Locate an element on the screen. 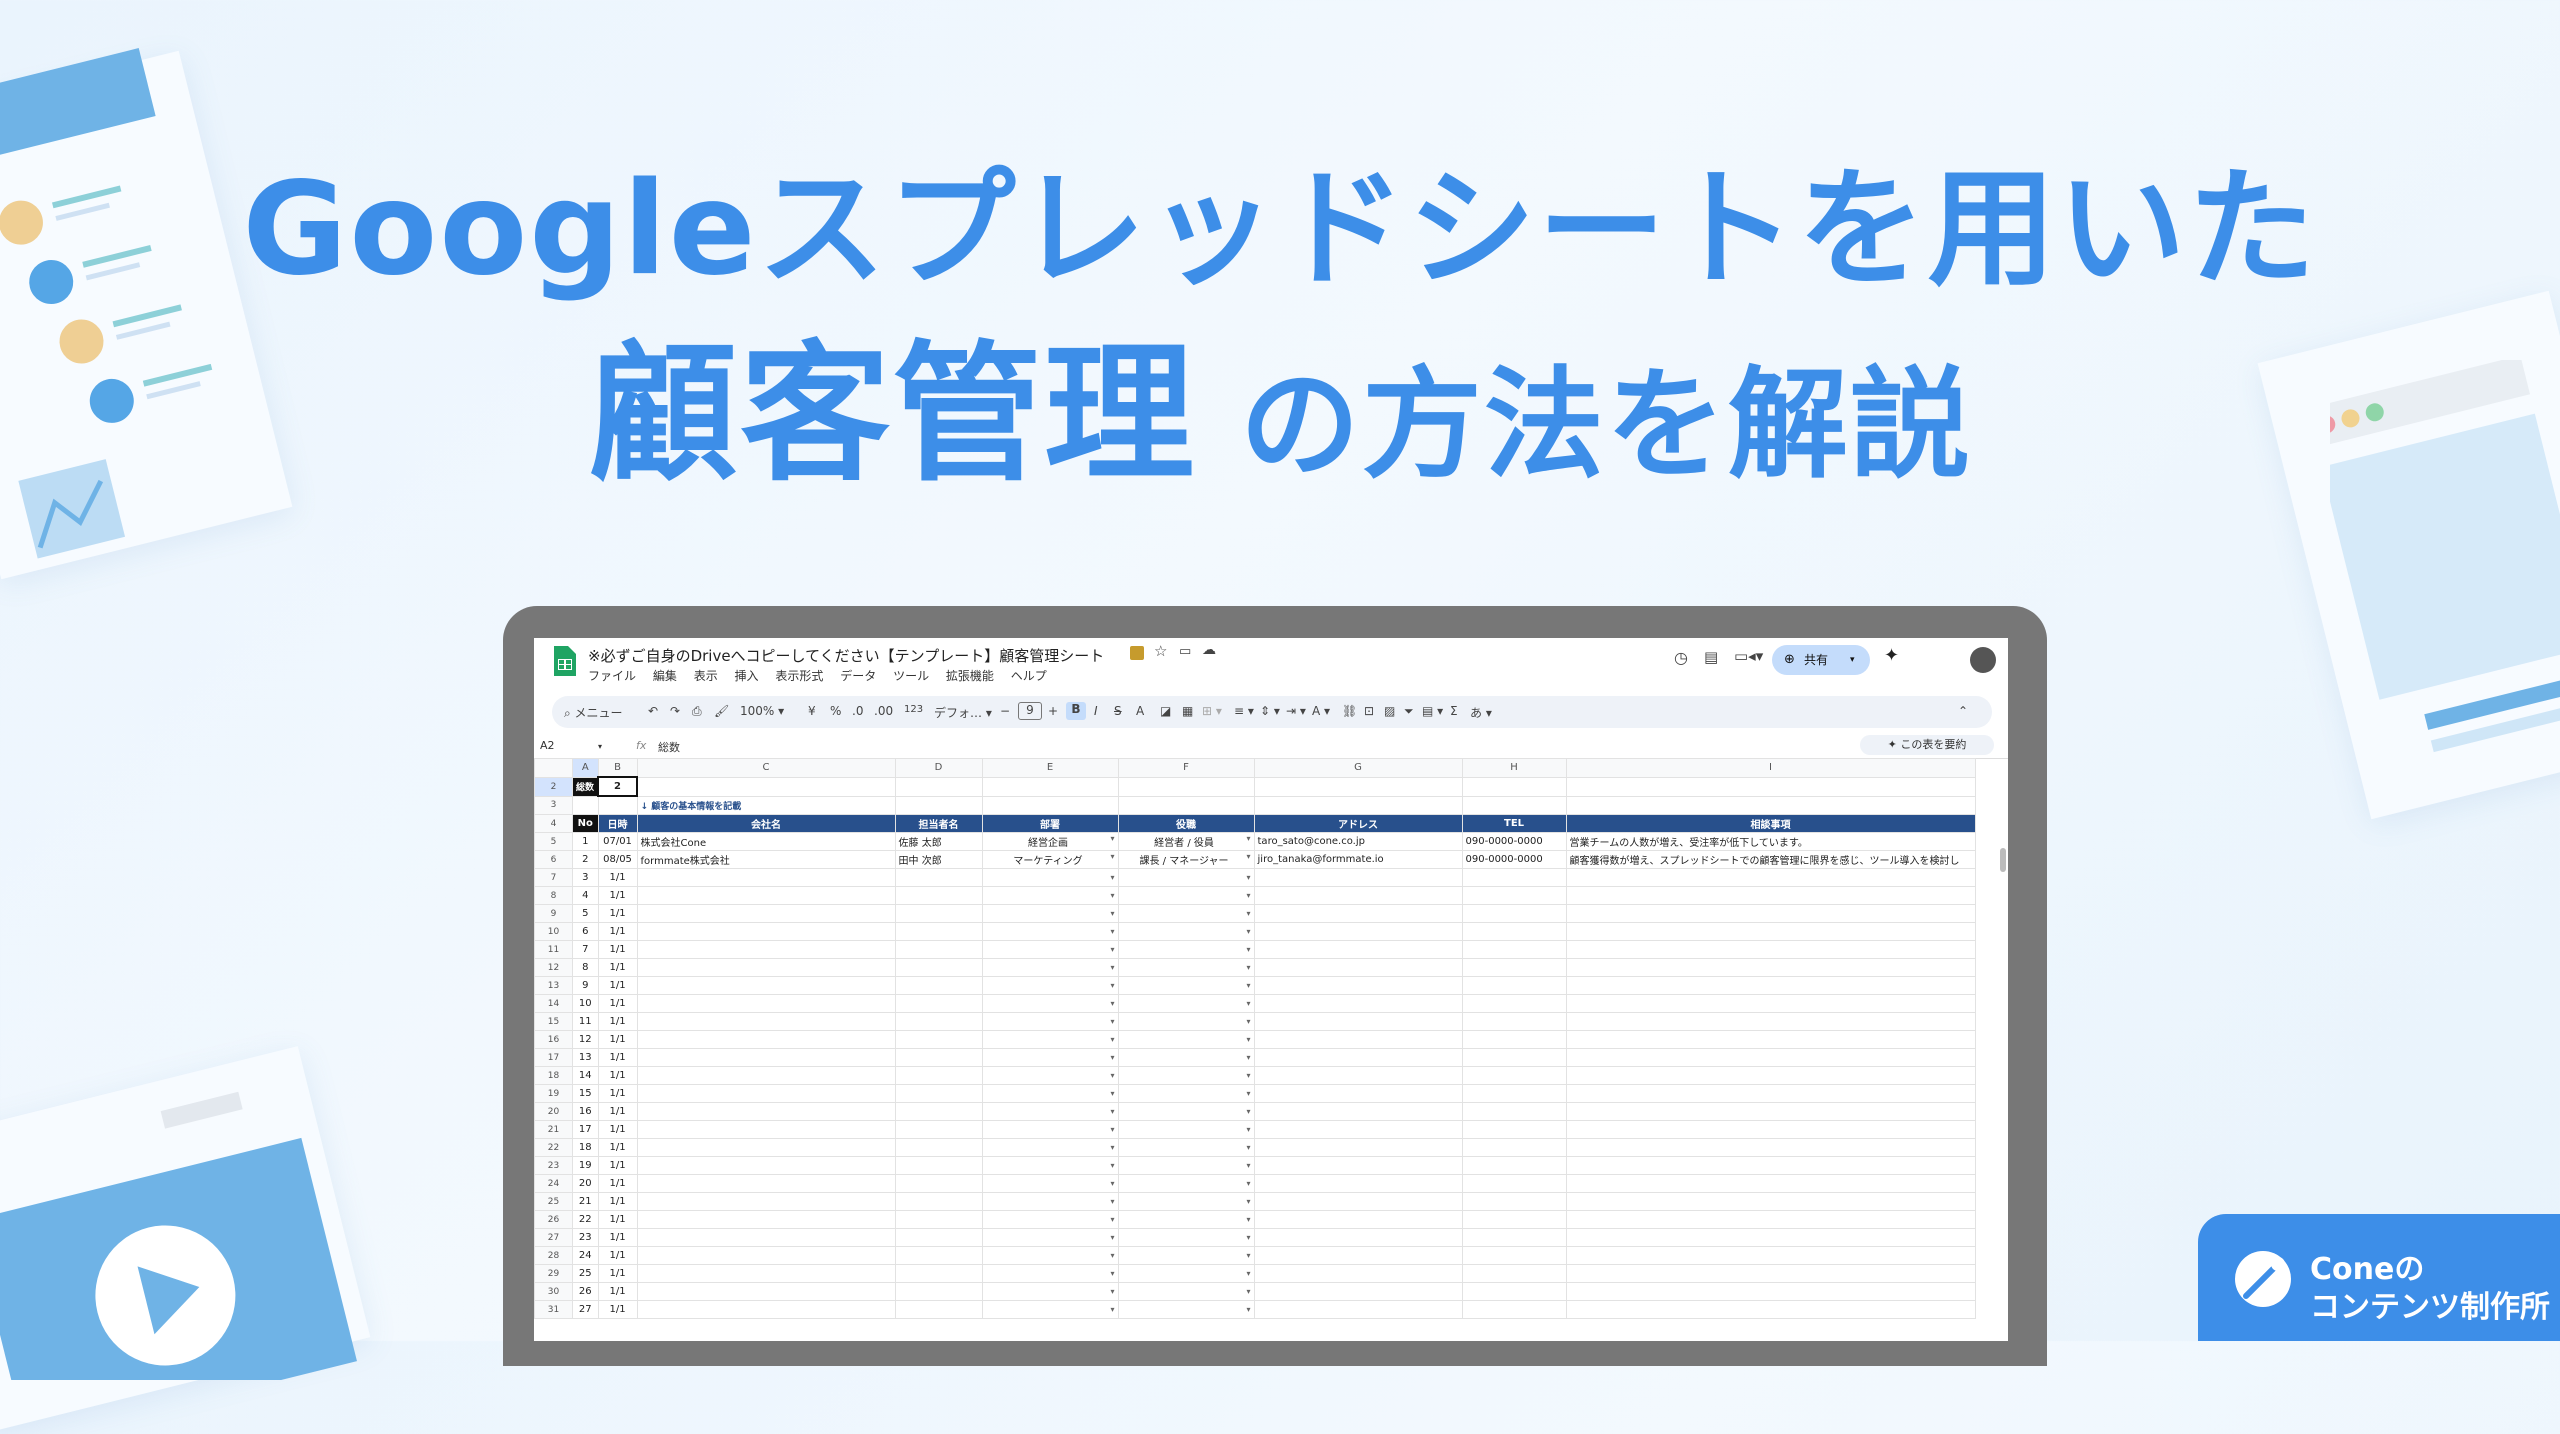  gemini-icon: ✦ is located at coordinates (1891, 655).